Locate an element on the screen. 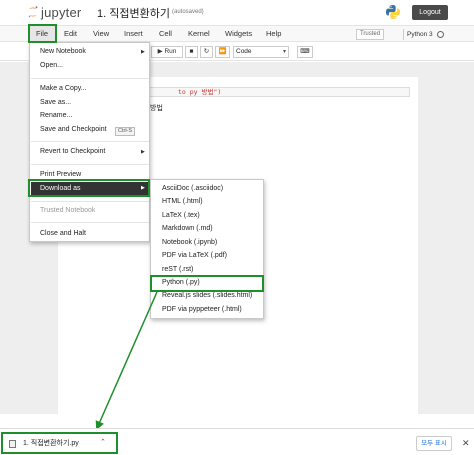 The image size is (474, 455). highlight-download-as is located at coordinates (89, 188).